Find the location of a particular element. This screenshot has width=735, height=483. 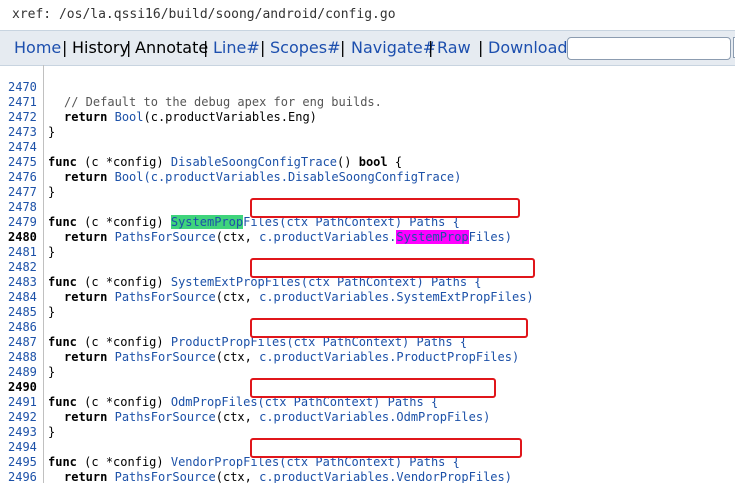

code-line: 2489 is located at coordinates (367, 364).